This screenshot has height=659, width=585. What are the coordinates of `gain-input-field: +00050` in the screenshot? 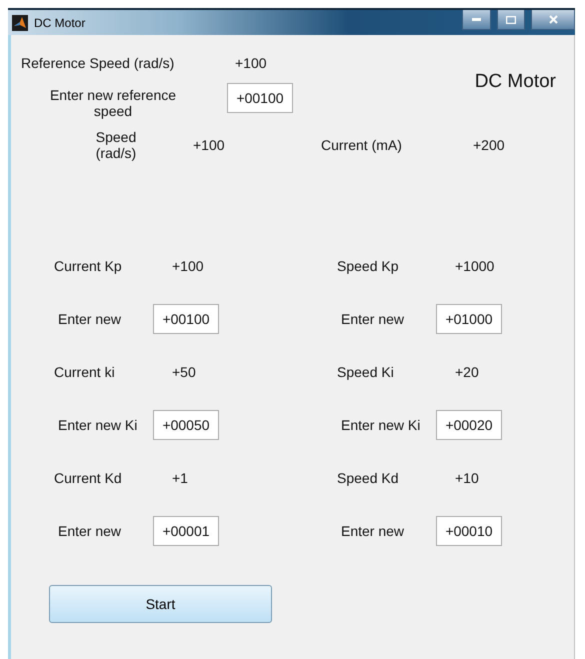 It's located at (186, 425).